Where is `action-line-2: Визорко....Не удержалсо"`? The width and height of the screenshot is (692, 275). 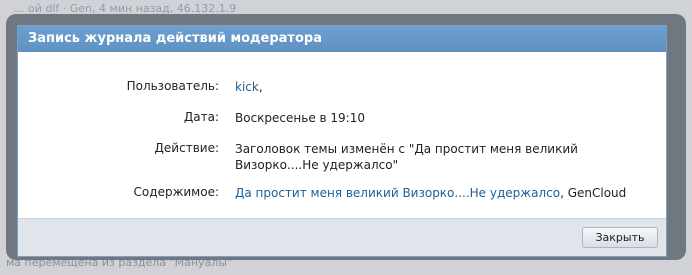
action-line-2: Визорко....Не удержалсо" is located at coordinates (317, 165).